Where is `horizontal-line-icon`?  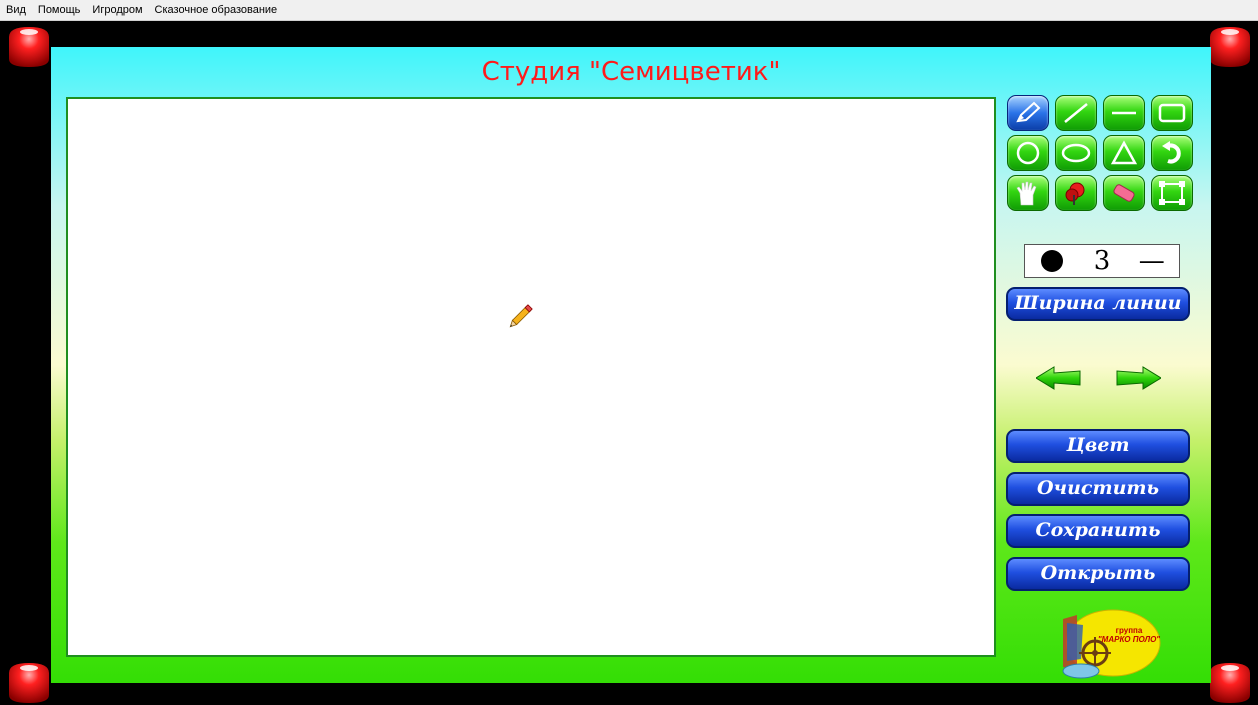 horizontal-line-icon is located at coordinates (1124, 113).